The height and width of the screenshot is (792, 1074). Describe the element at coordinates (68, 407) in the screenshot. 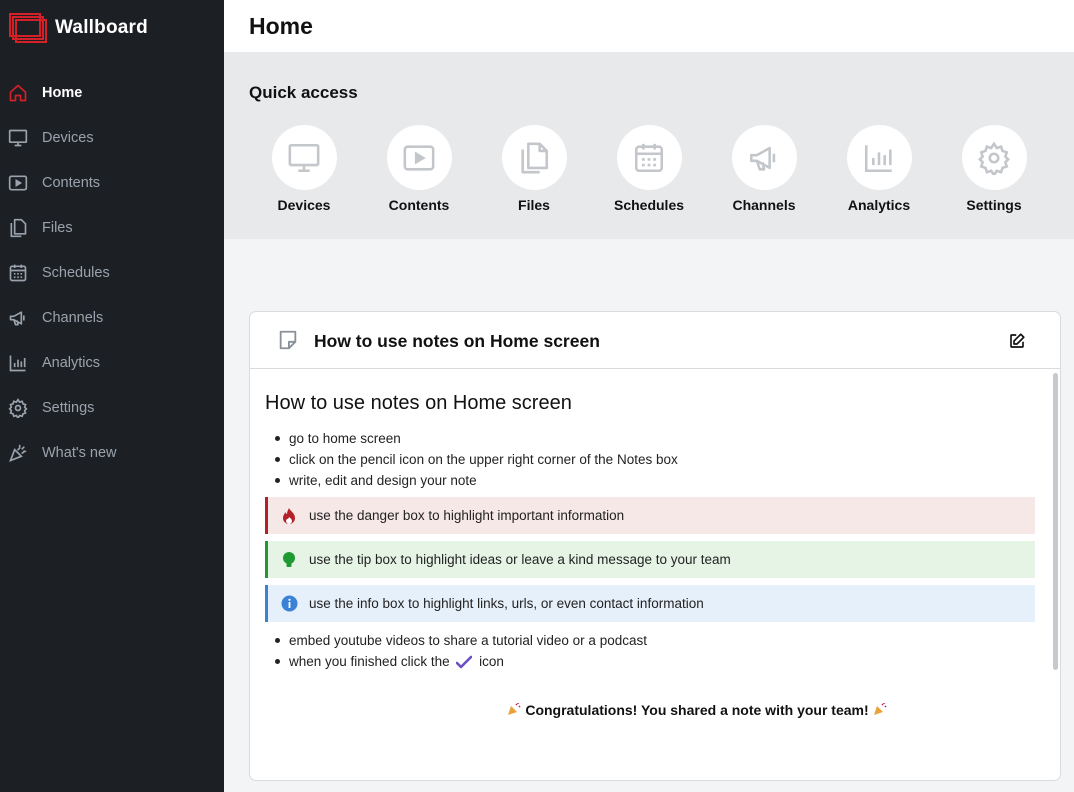

I see `sidebar-item-label: Settings` at that location.